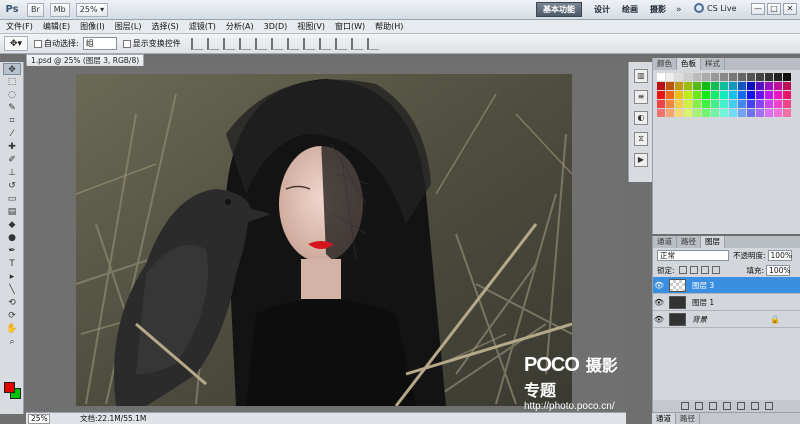  What do you see at coordinates (56, 26) in the screenshot?
I see `menu-edit: 编辑(E)` at bounding box center [56, 26].